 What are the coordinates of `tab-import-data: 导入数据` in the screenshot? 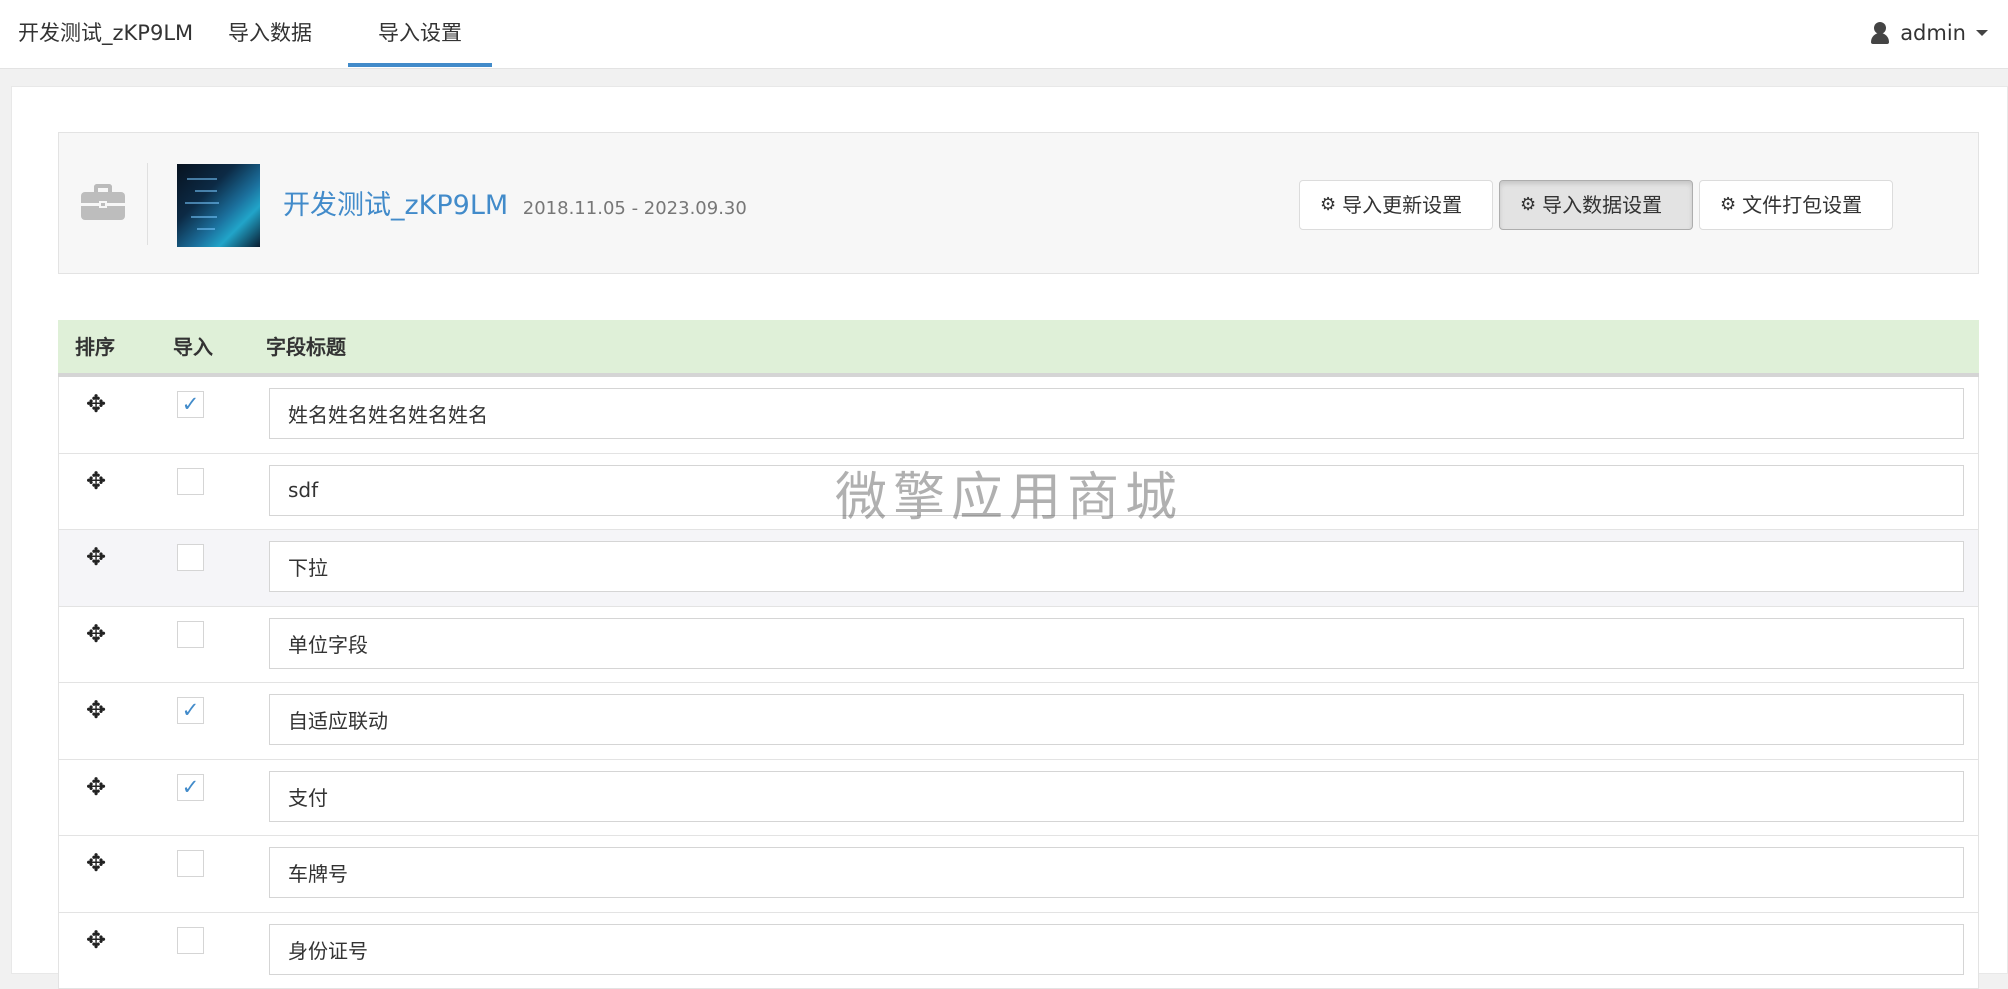 It's located at (270, 33).